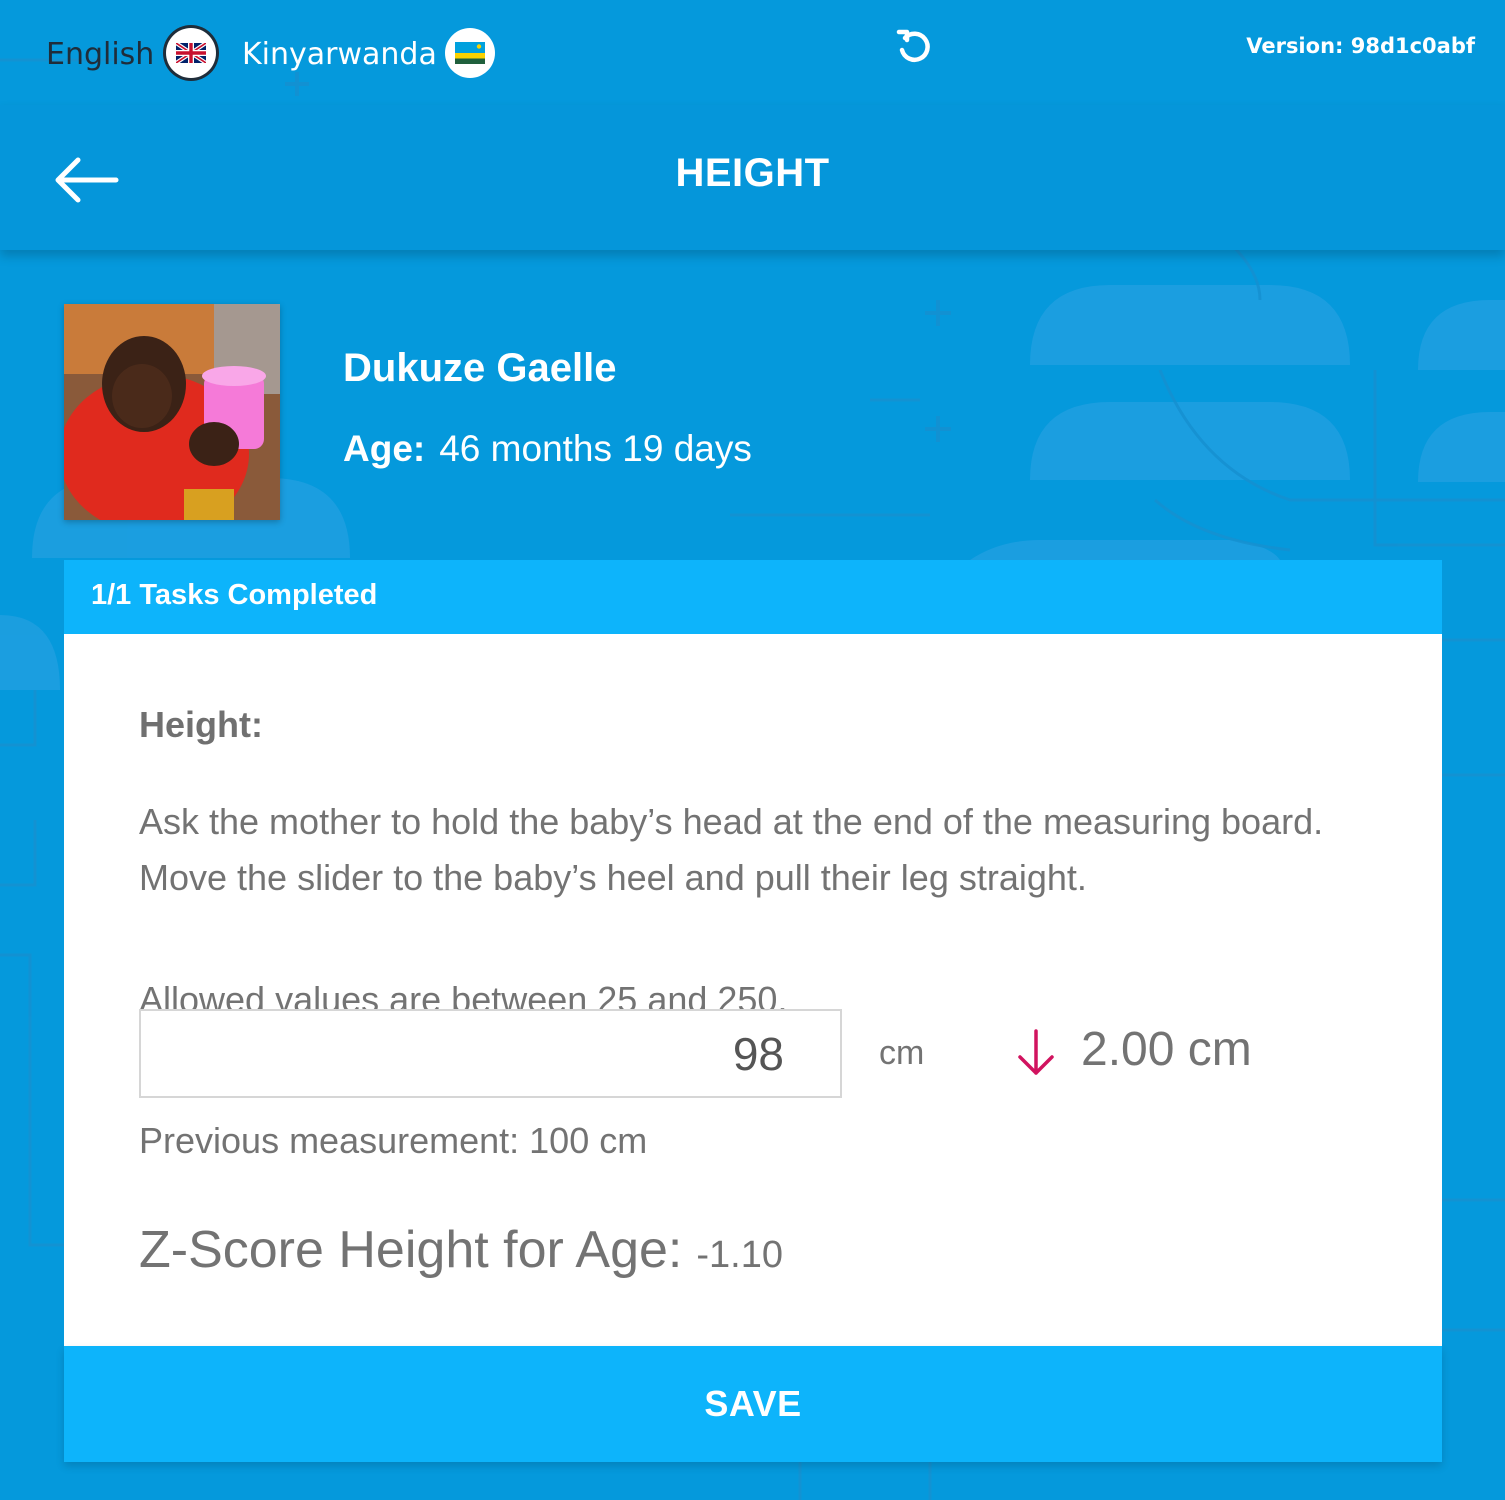  What do you see at coordinates (480, 368) in the screenshot?
I see `child-name: Dukuze Gaelle` at bounding box center [480, 368].